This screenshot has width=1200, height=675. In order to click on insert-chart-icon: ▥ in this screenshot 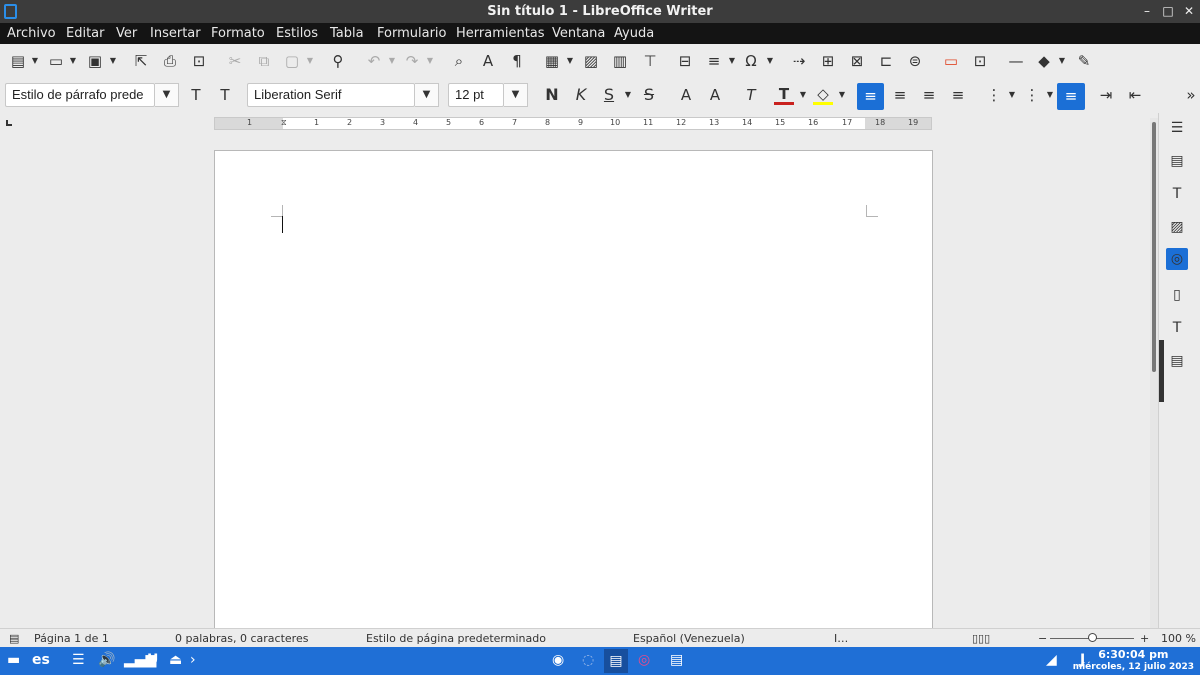, I will do `click(620, 61)`.